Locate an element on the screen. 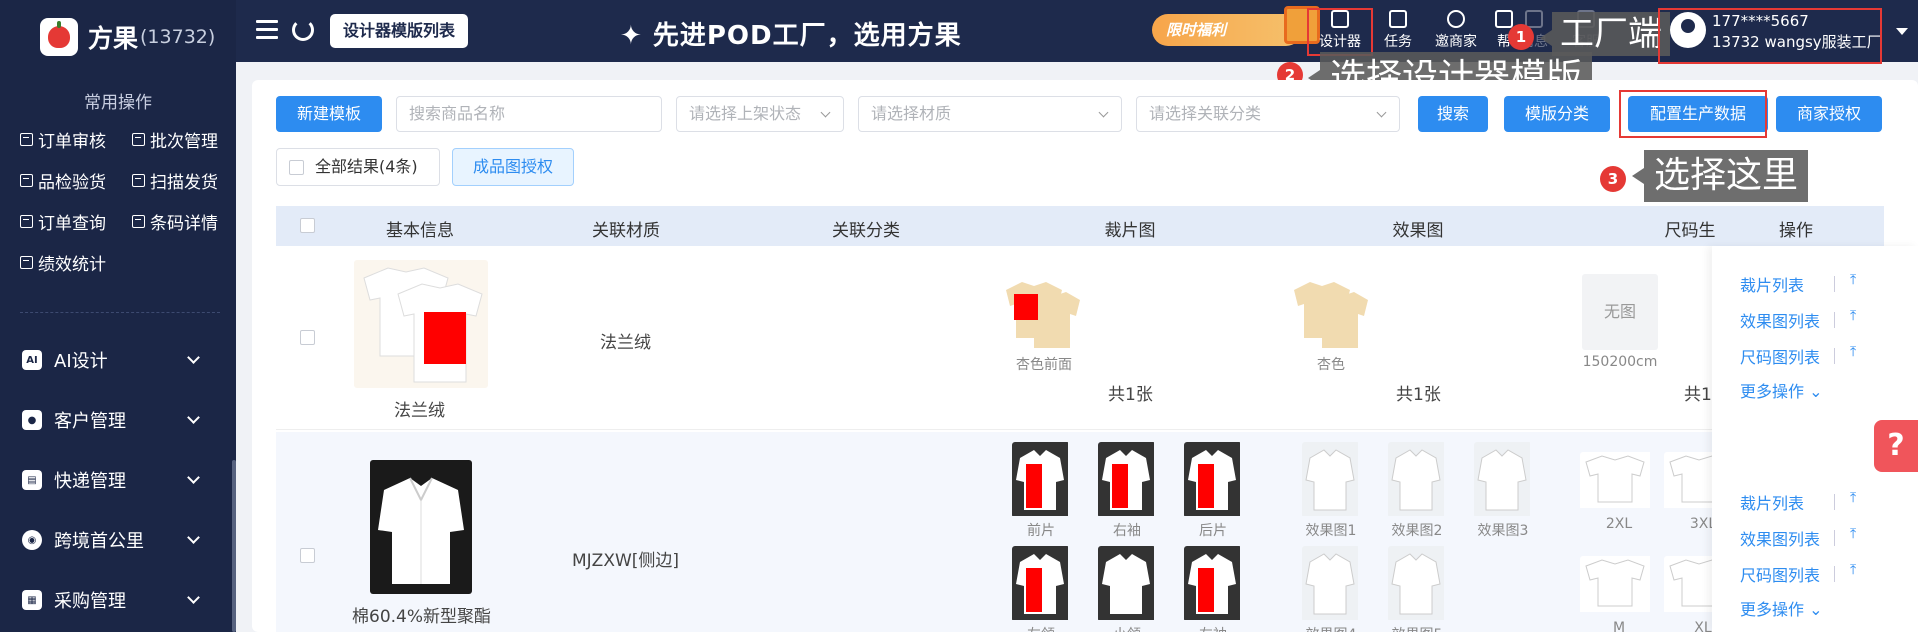 Image resolution: width=1918 pixels, height=632 pixels. all-results-checkbox: 全部结果(4条) is located at coordinates (358, 167).